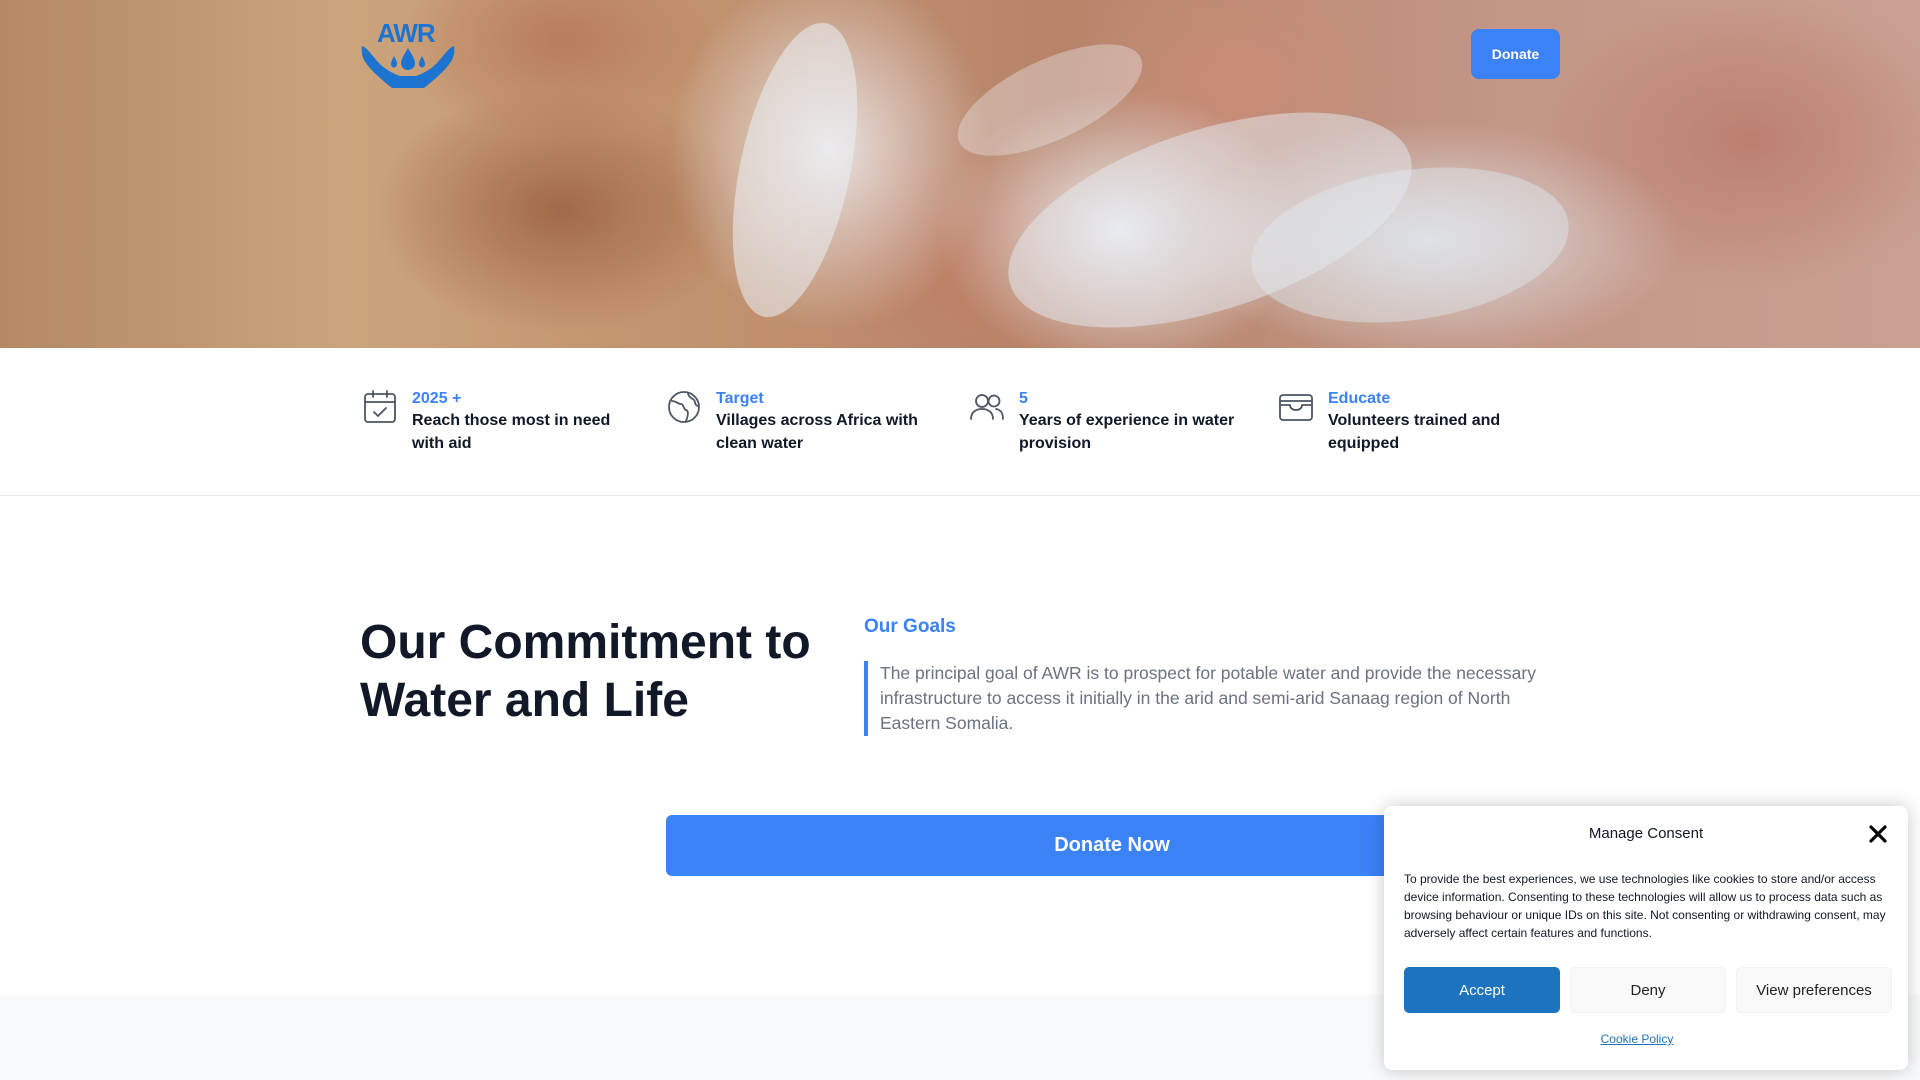 Image resolution: width=1920 pixels, height=1080 pixels. What do you see at coordinates (1127, 432) in the screenshot?
I see `stat-description: Years of experience in water provision` at bounding box center [1127, 432].